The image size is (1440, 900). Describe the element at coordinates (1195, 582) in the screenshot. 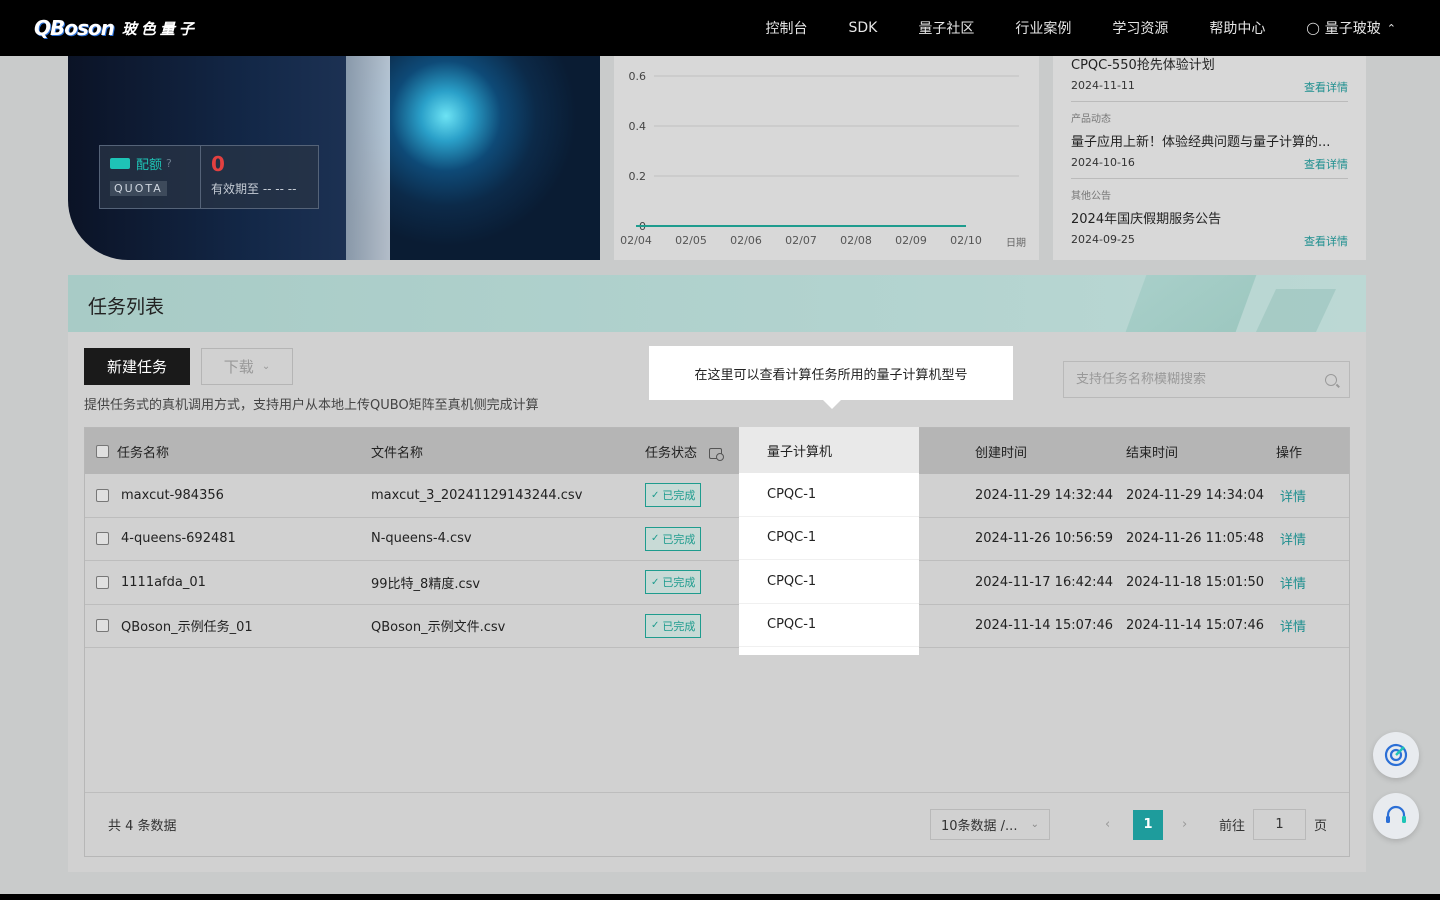

I see `ended-time: 2024-11-18 15:01:50` at that location.